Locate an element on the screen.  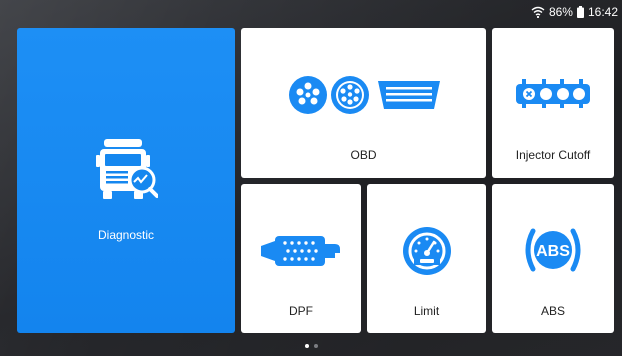
battery-percent: 86% is located at coordinates (560, 12).